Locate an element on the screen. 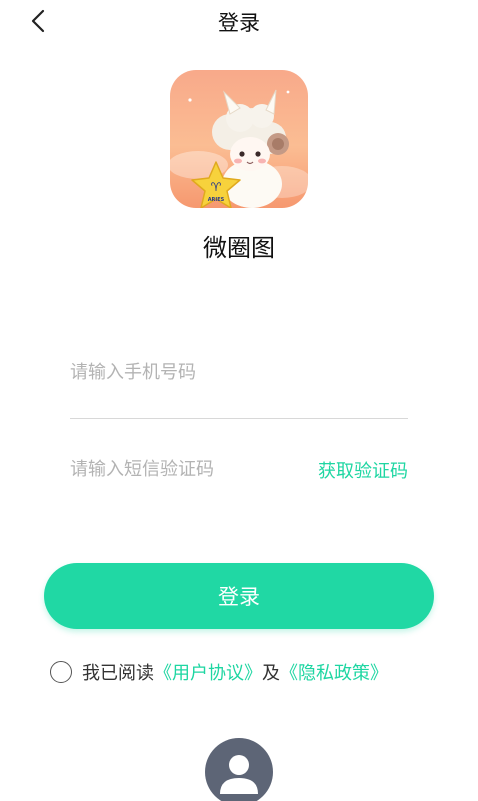  app-logo: ♈ ARIES is located at coordinates (239, 139).